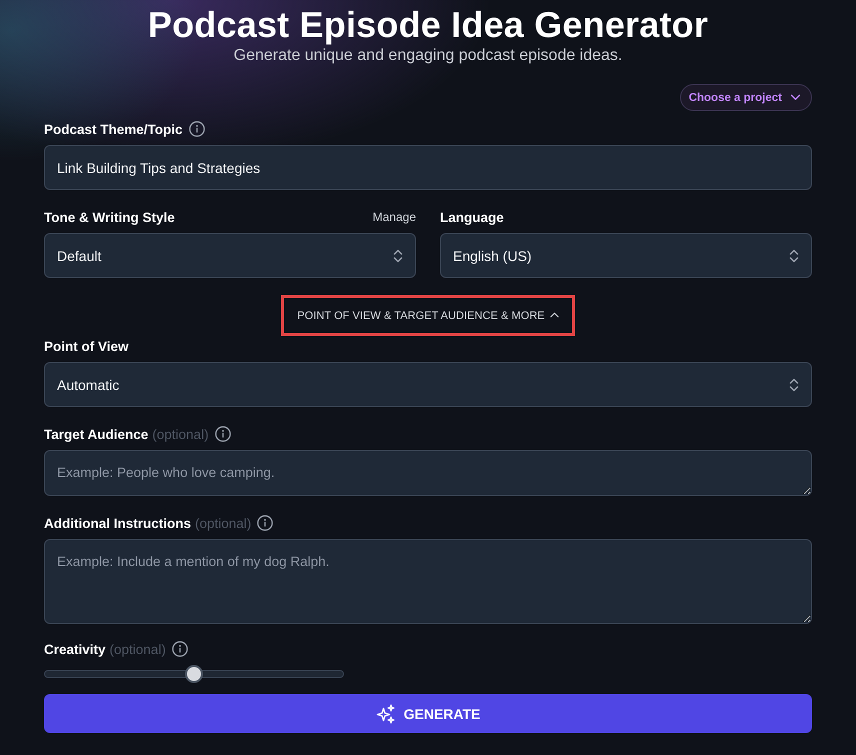 This screenshot has height=755, width=856. Describe the element at coordinates (428, 384) in the screenshot. I see `point-of-view-select: Automatic` at that location.